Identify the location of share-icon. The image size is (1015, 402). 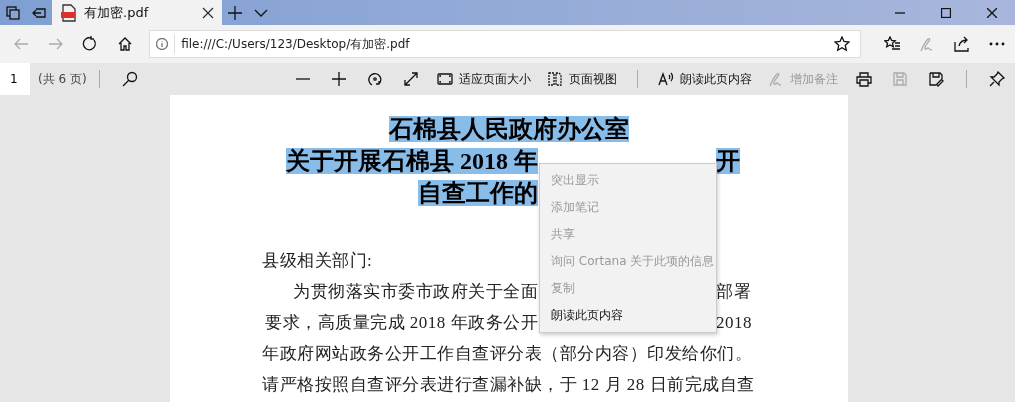
(962, 44).